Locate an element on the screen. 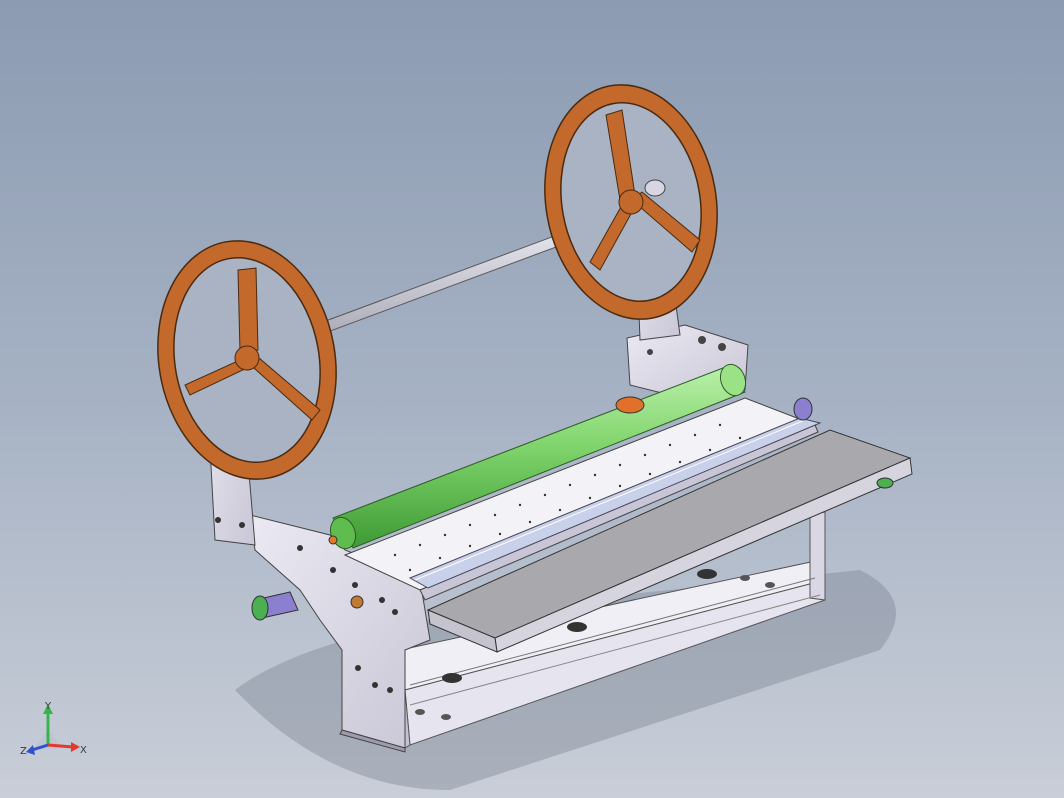  left-reel is located at coordinates (246, 360).